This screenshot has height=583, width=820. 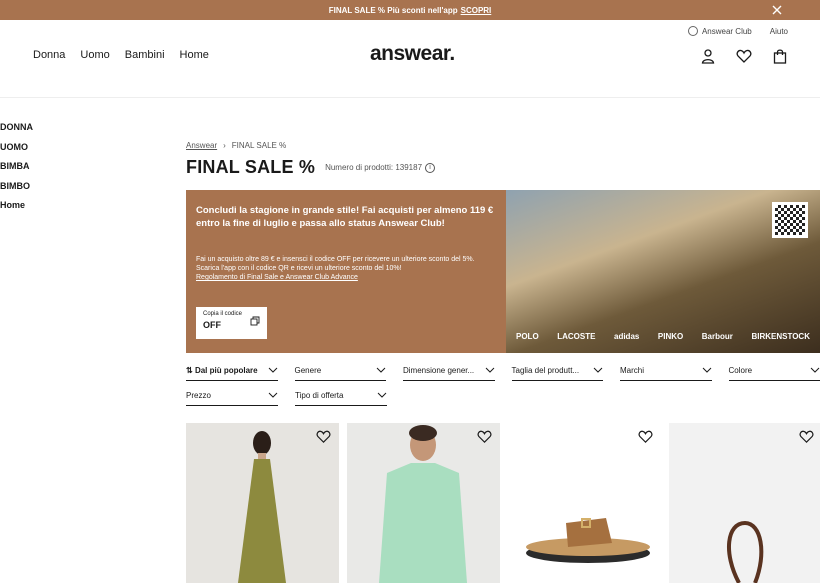 I want to click on filter-prezzo: Prezzo, so click(x=232, y=395).